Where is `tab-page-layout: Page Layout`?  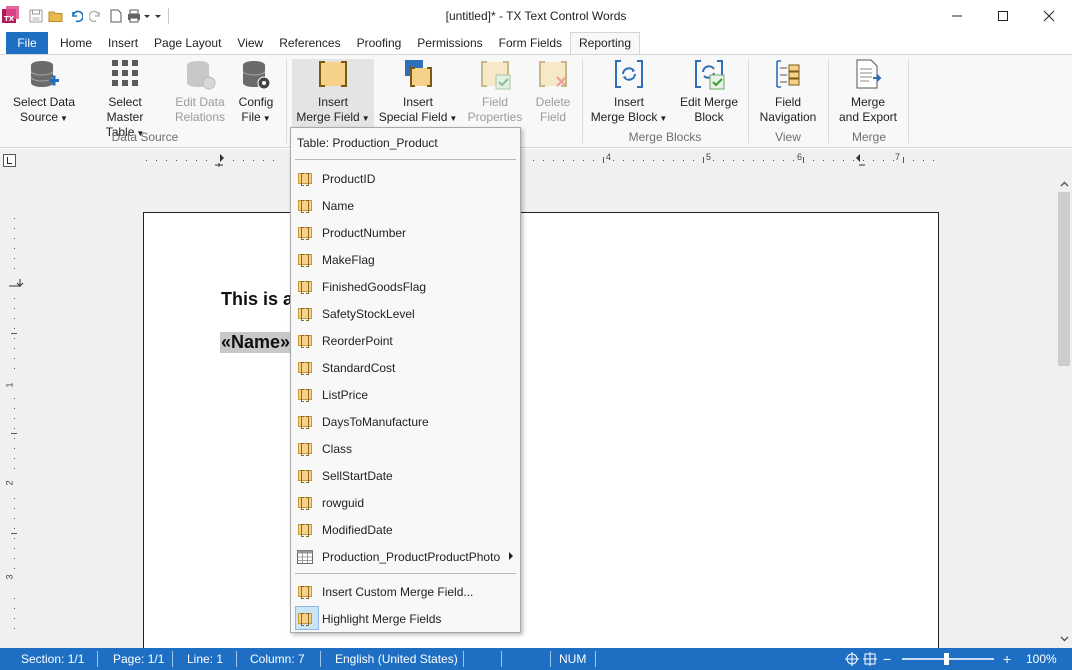 tab-page-layout: Page Layout is located at coordinates (187, 43).